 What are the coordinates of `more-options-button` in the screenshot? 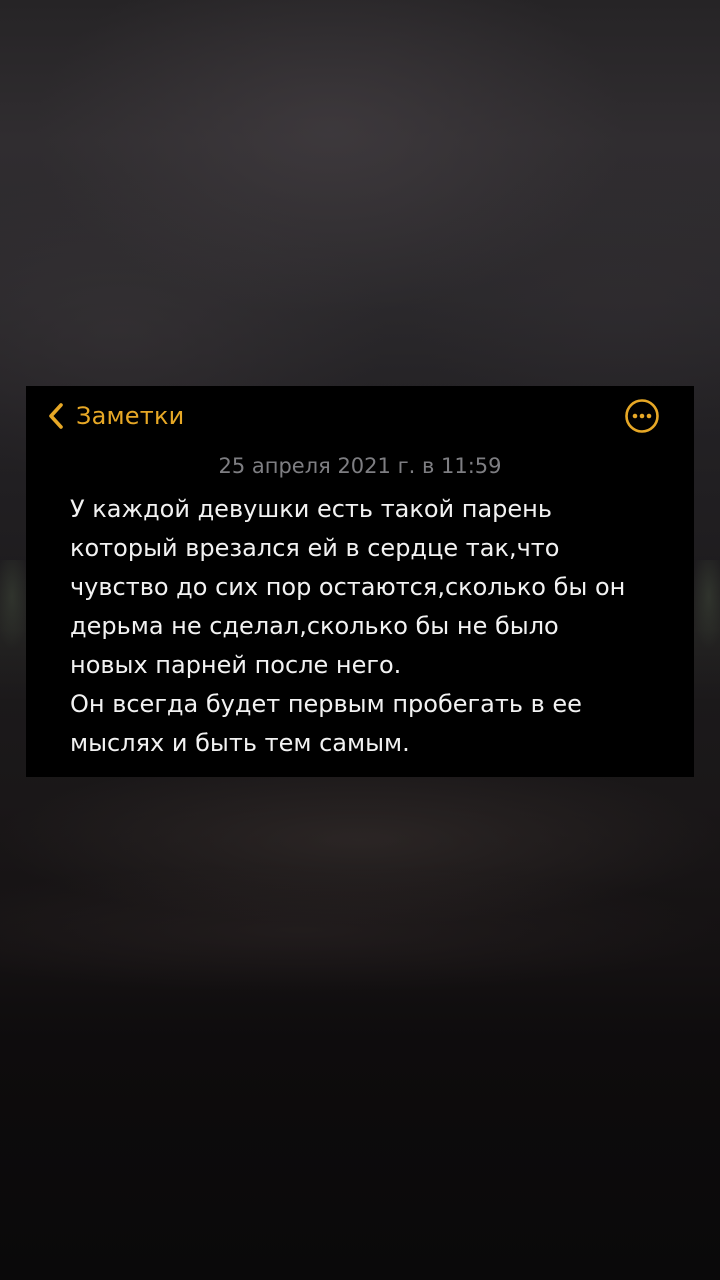 It's located at (642, 416).